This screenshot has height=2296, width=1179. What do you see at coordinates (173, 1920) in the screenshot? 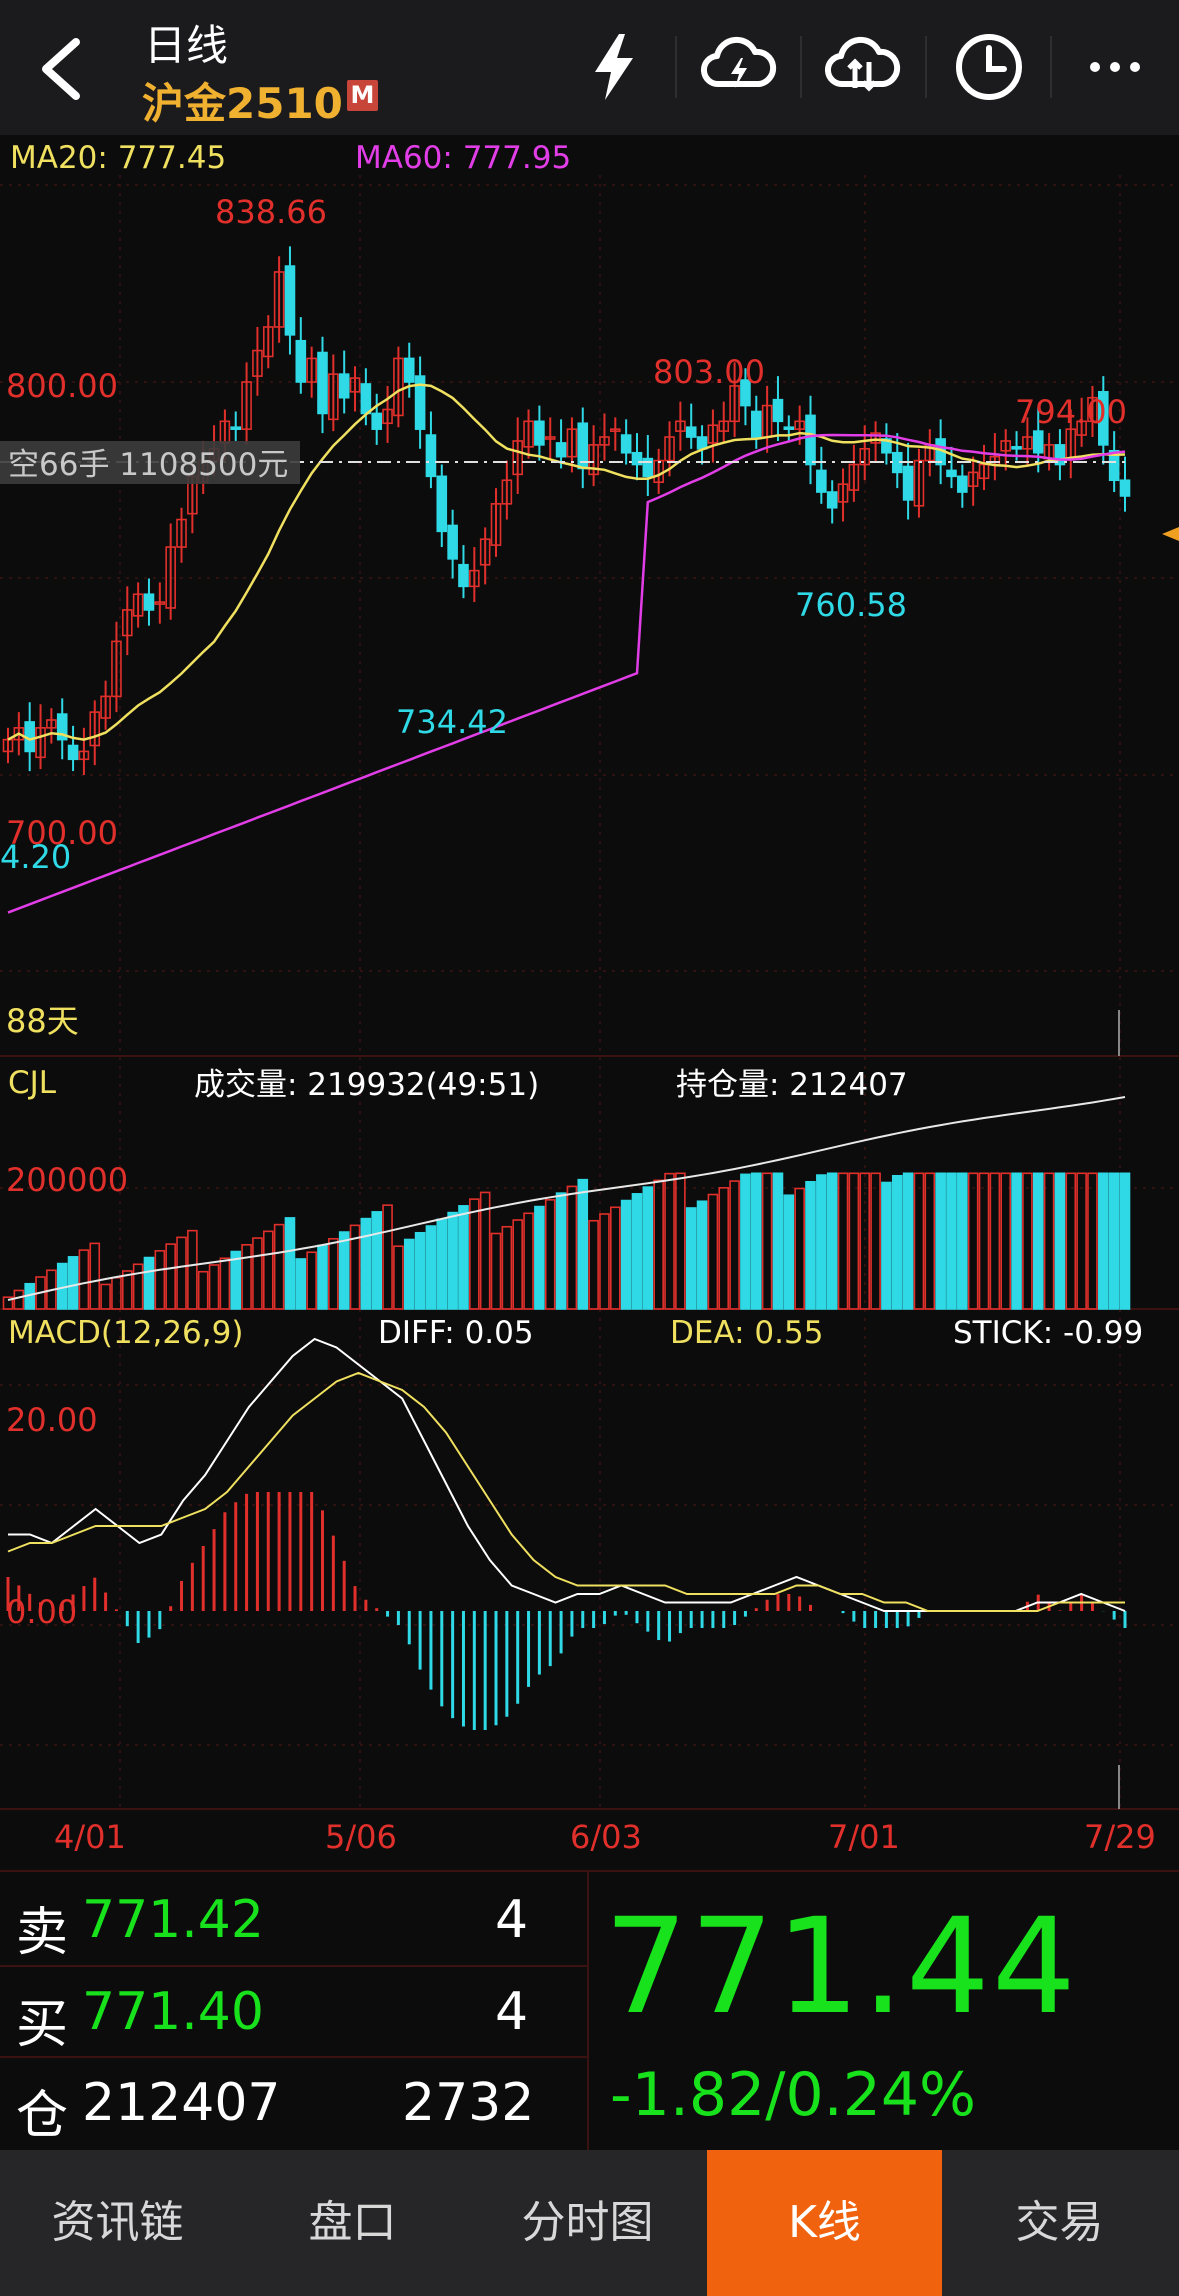
I see `sell-price: 771.42` at bounding box center [173, 1920].